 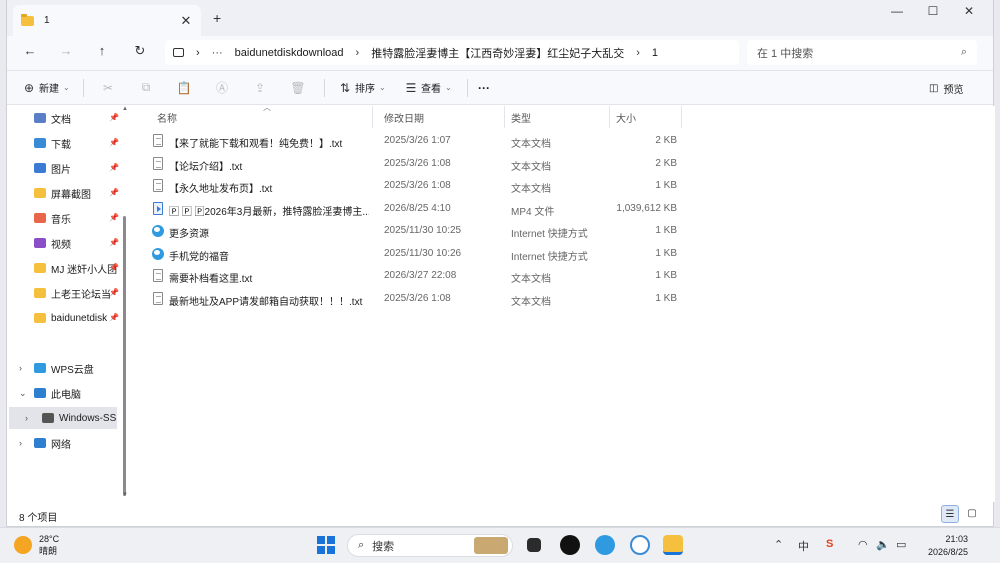 What do you see at coordinates (434, 88) in the screenshot?
I see `view-button: ☰ 查看 ⌄` at bounding box center [434, 88].